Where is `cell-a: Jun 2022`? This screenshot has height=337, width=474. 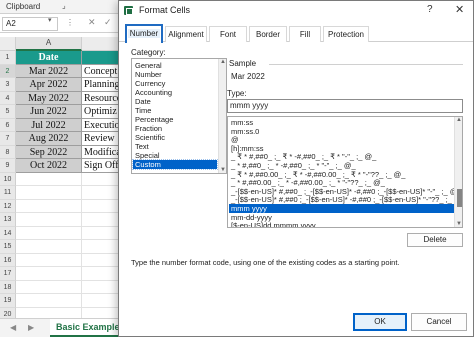 cell-a: Jun 2022 is located at coordinates (49, 112).